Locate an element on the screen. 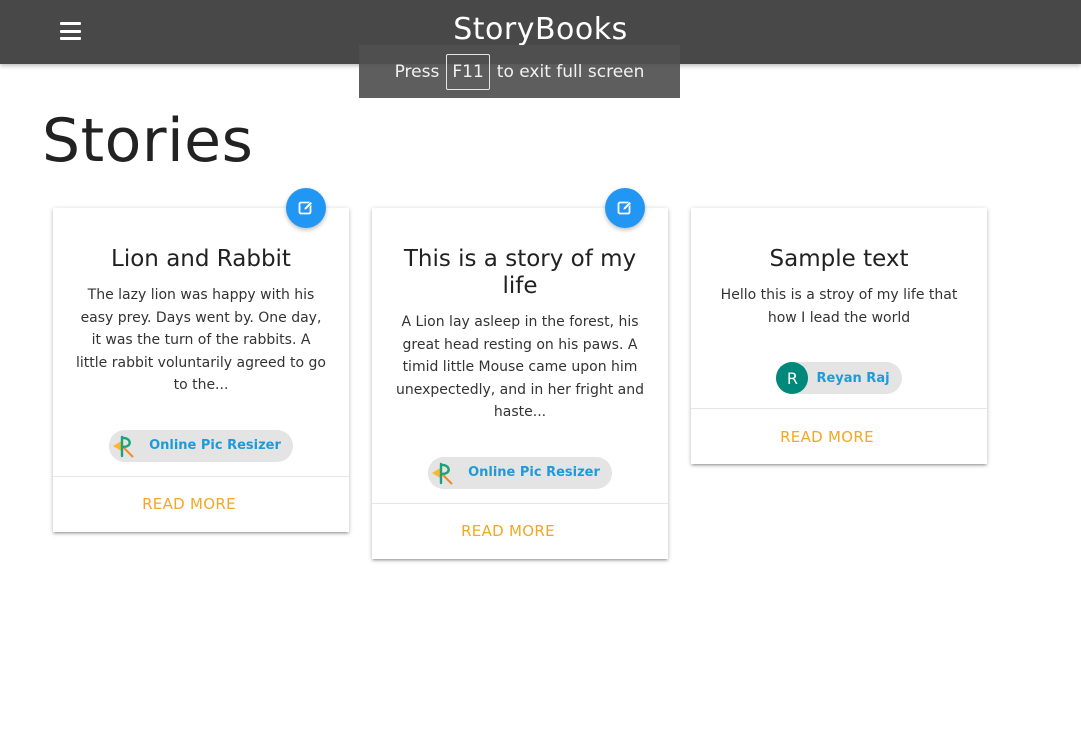 The height and width of the screenshot is (743, 1081). fullscreen-notice-before: Press is located at coordinates (417, 71).